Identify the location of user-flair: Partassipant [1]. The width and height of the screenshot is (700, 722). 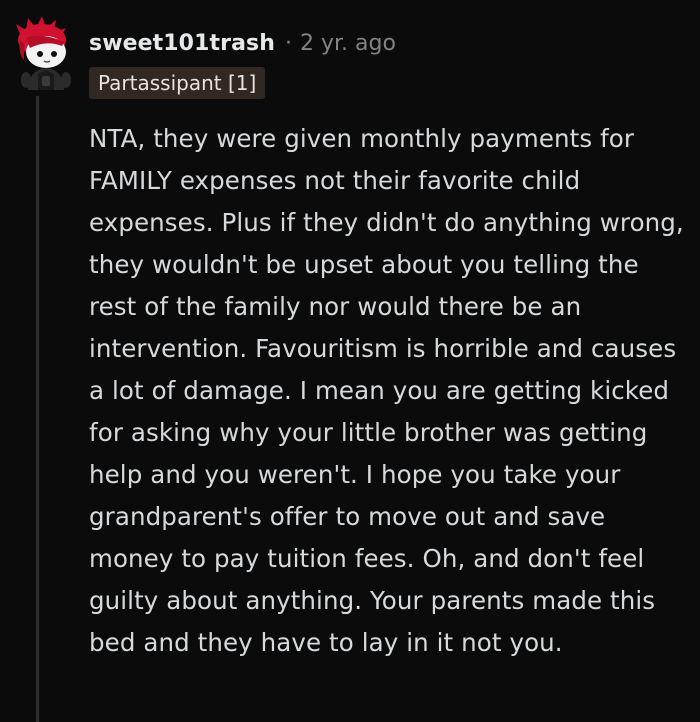
(177, 83).